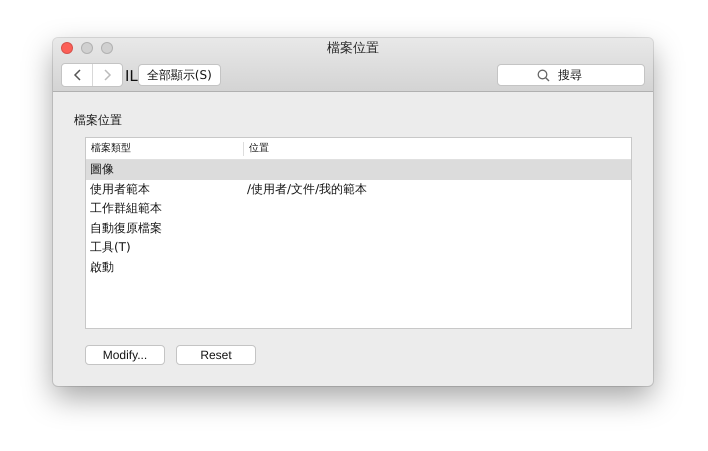  What do you see at coordinates (358, 267) in the screenshot?
I see `table-row: 啟動` at bounding box center [358, 267].